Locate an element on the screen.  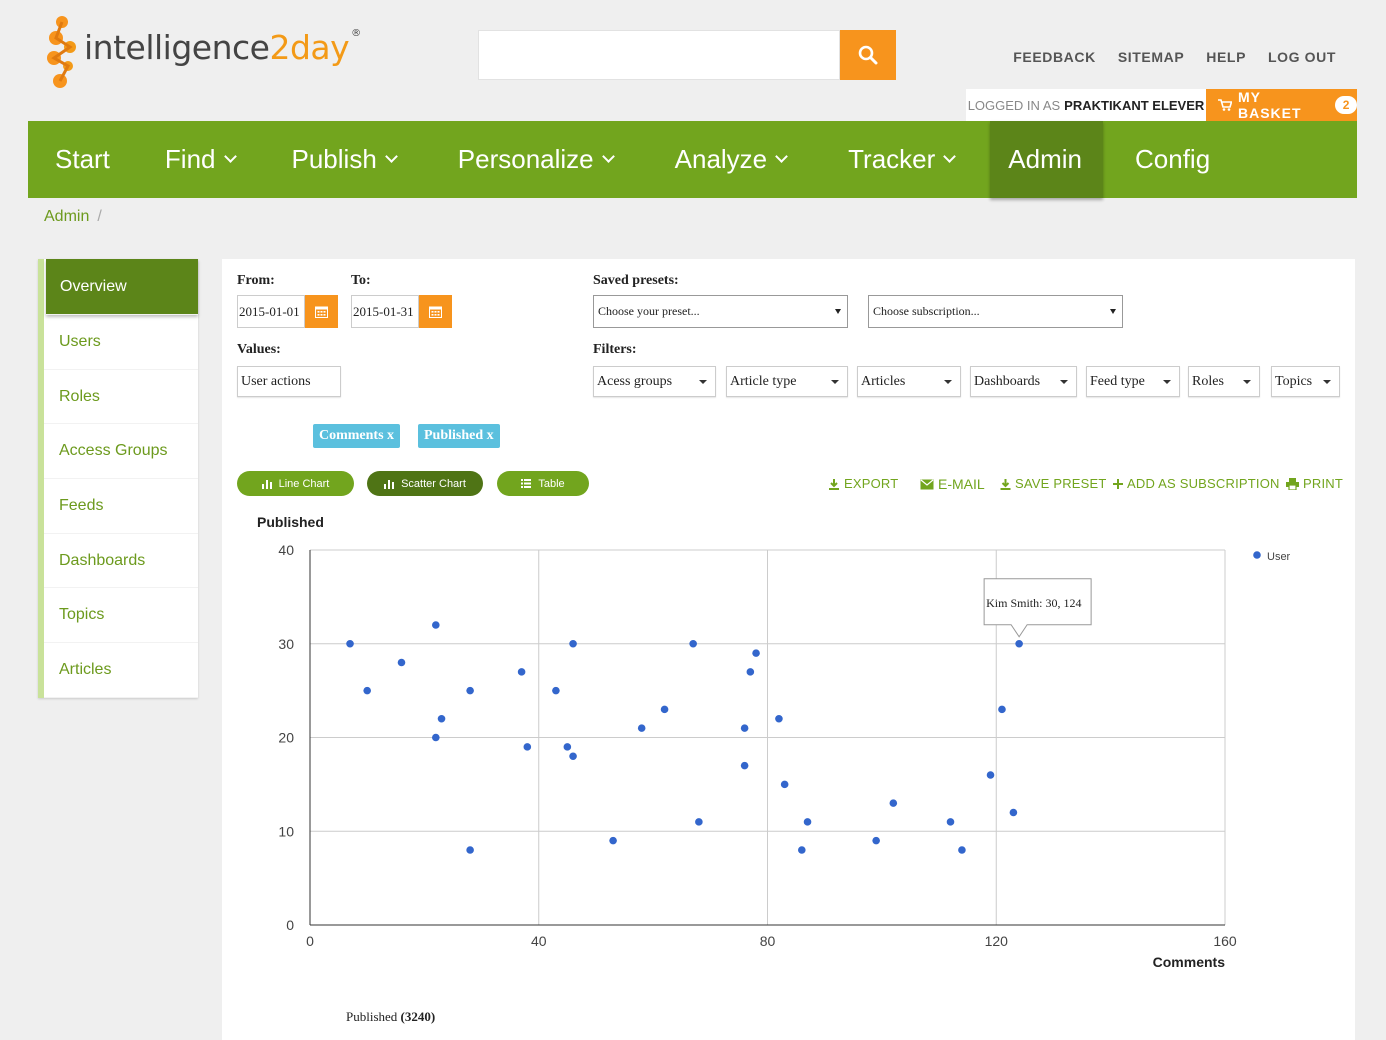
breadcrumb: Admin / is located at coordinates (73, 216).